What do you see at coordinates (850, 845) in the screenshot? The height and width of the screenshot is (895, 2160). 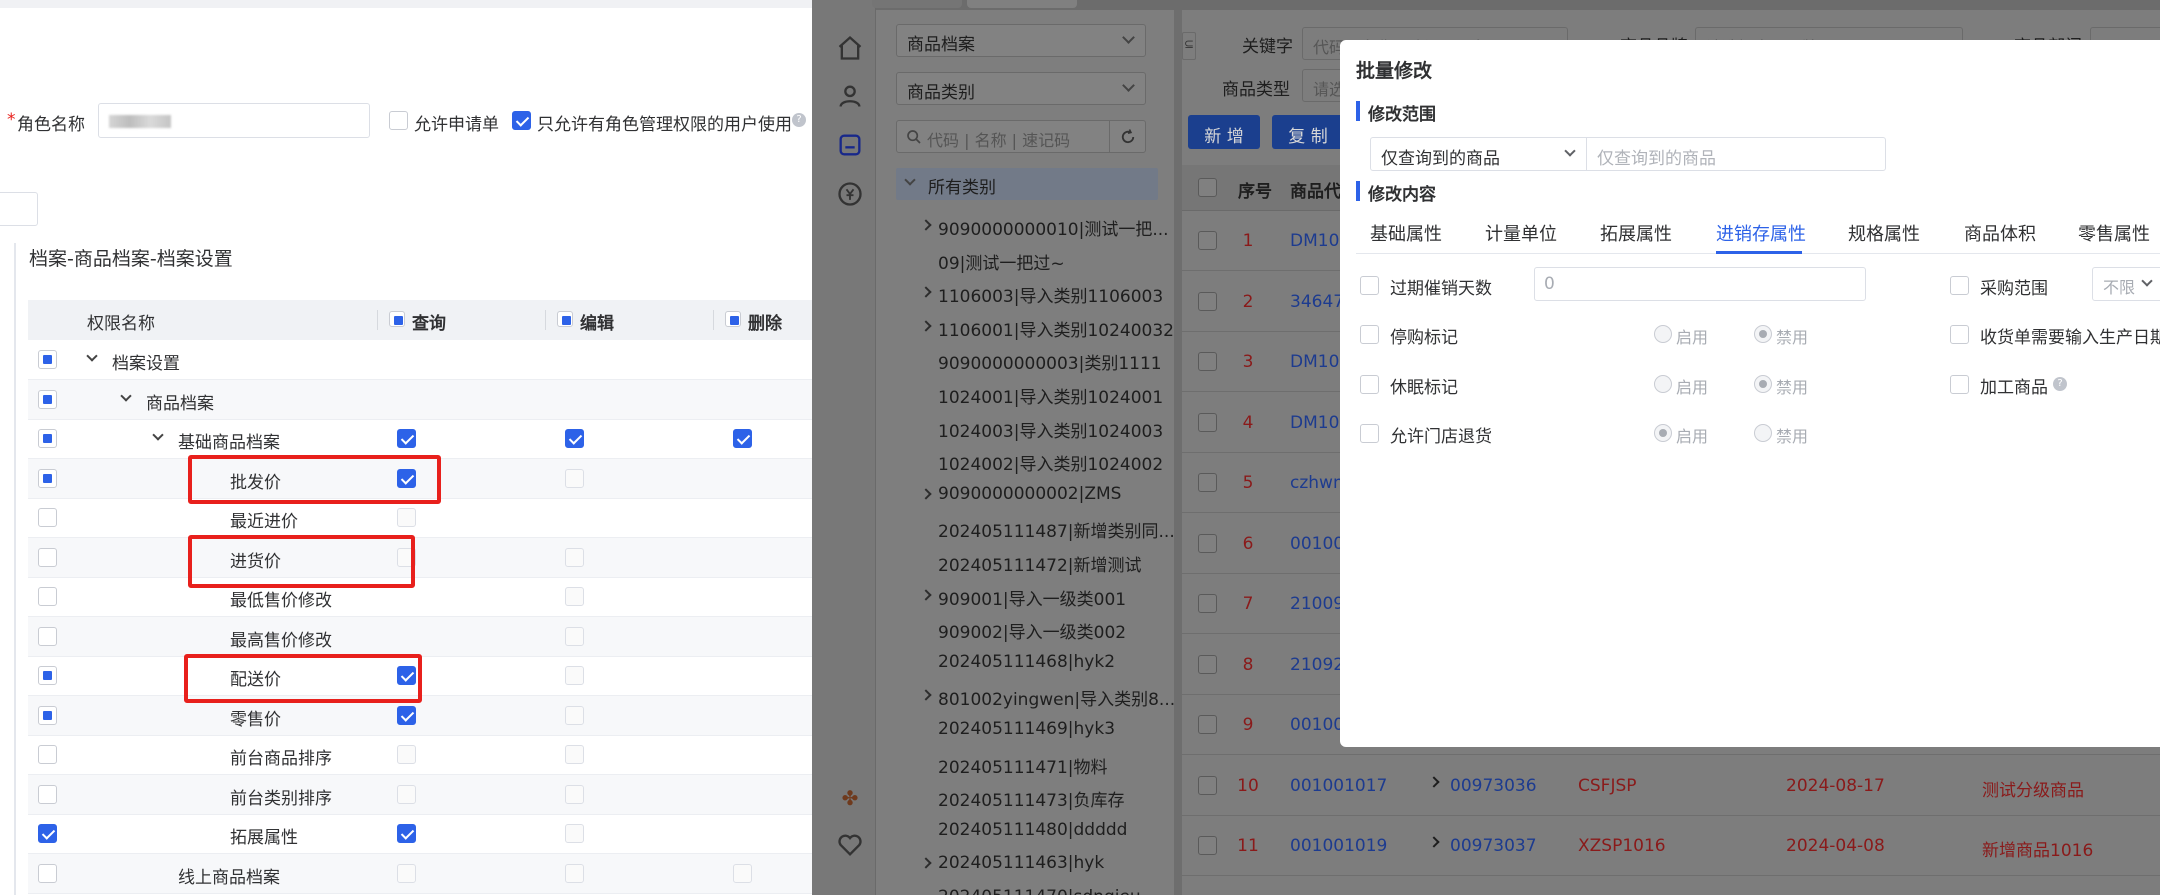 I see `heart-icon` at bounding box center [850, 845].